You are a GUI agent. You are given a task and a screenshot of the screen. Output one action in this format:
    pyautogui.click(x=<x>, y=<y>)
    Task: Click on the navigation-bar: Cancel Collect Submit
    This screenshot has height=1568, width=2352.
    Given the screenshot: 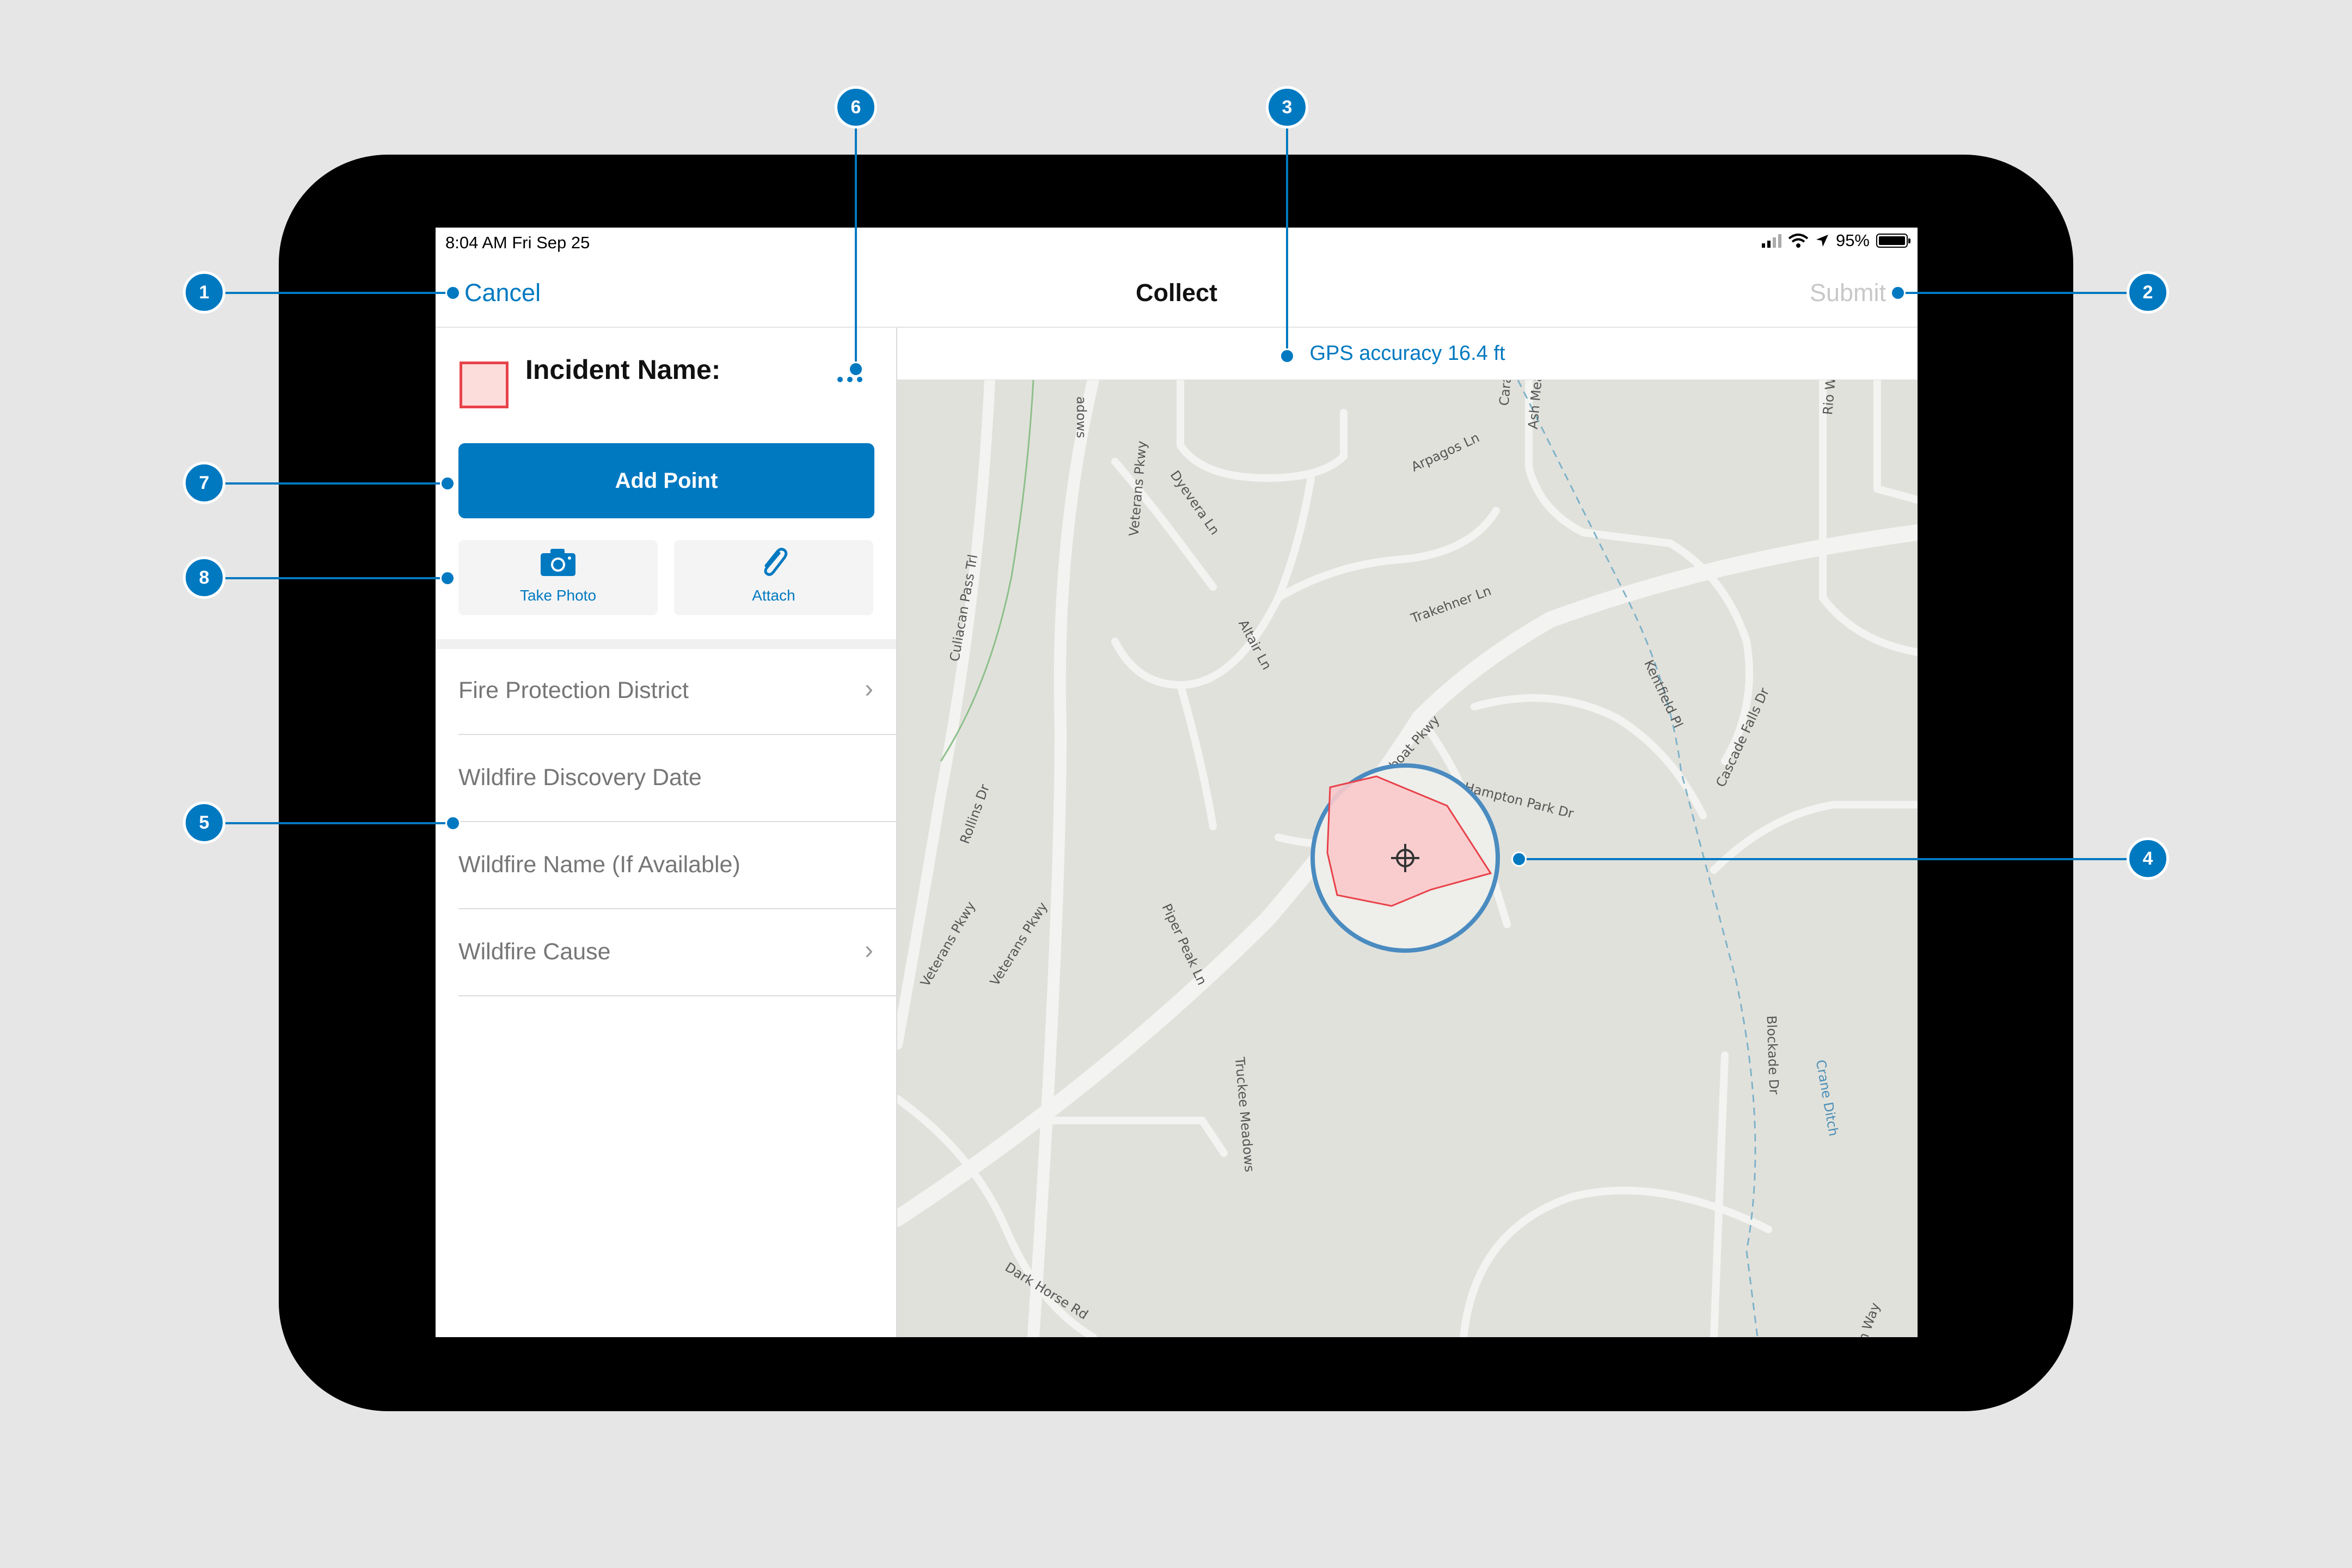 What is the action you would take?
    pyautogui.click(x=1177, y=294)
    